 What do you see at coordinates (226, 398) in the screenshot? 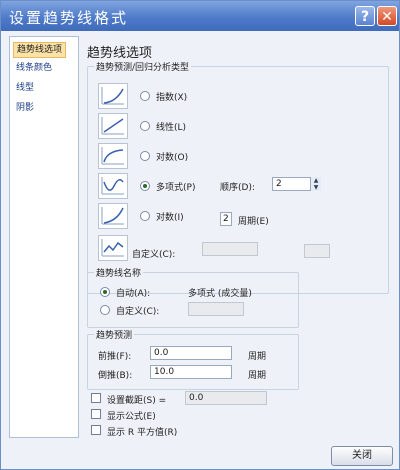
I see `intercept-input: 0.0` at bounding box center [226, 398].